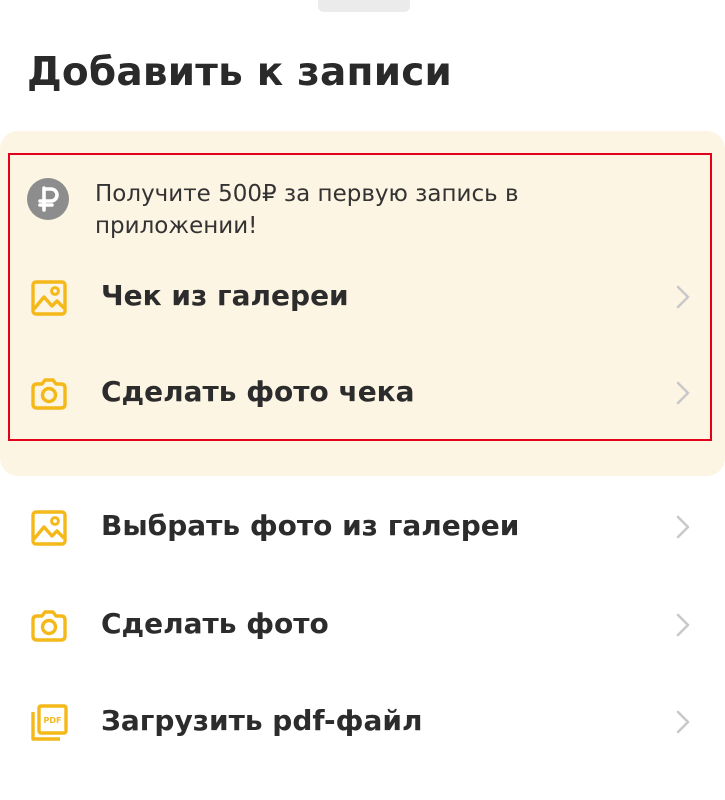  I want to click on upload-pdf-row: PDF Загрузить pdf-файл, so click(362, 722).